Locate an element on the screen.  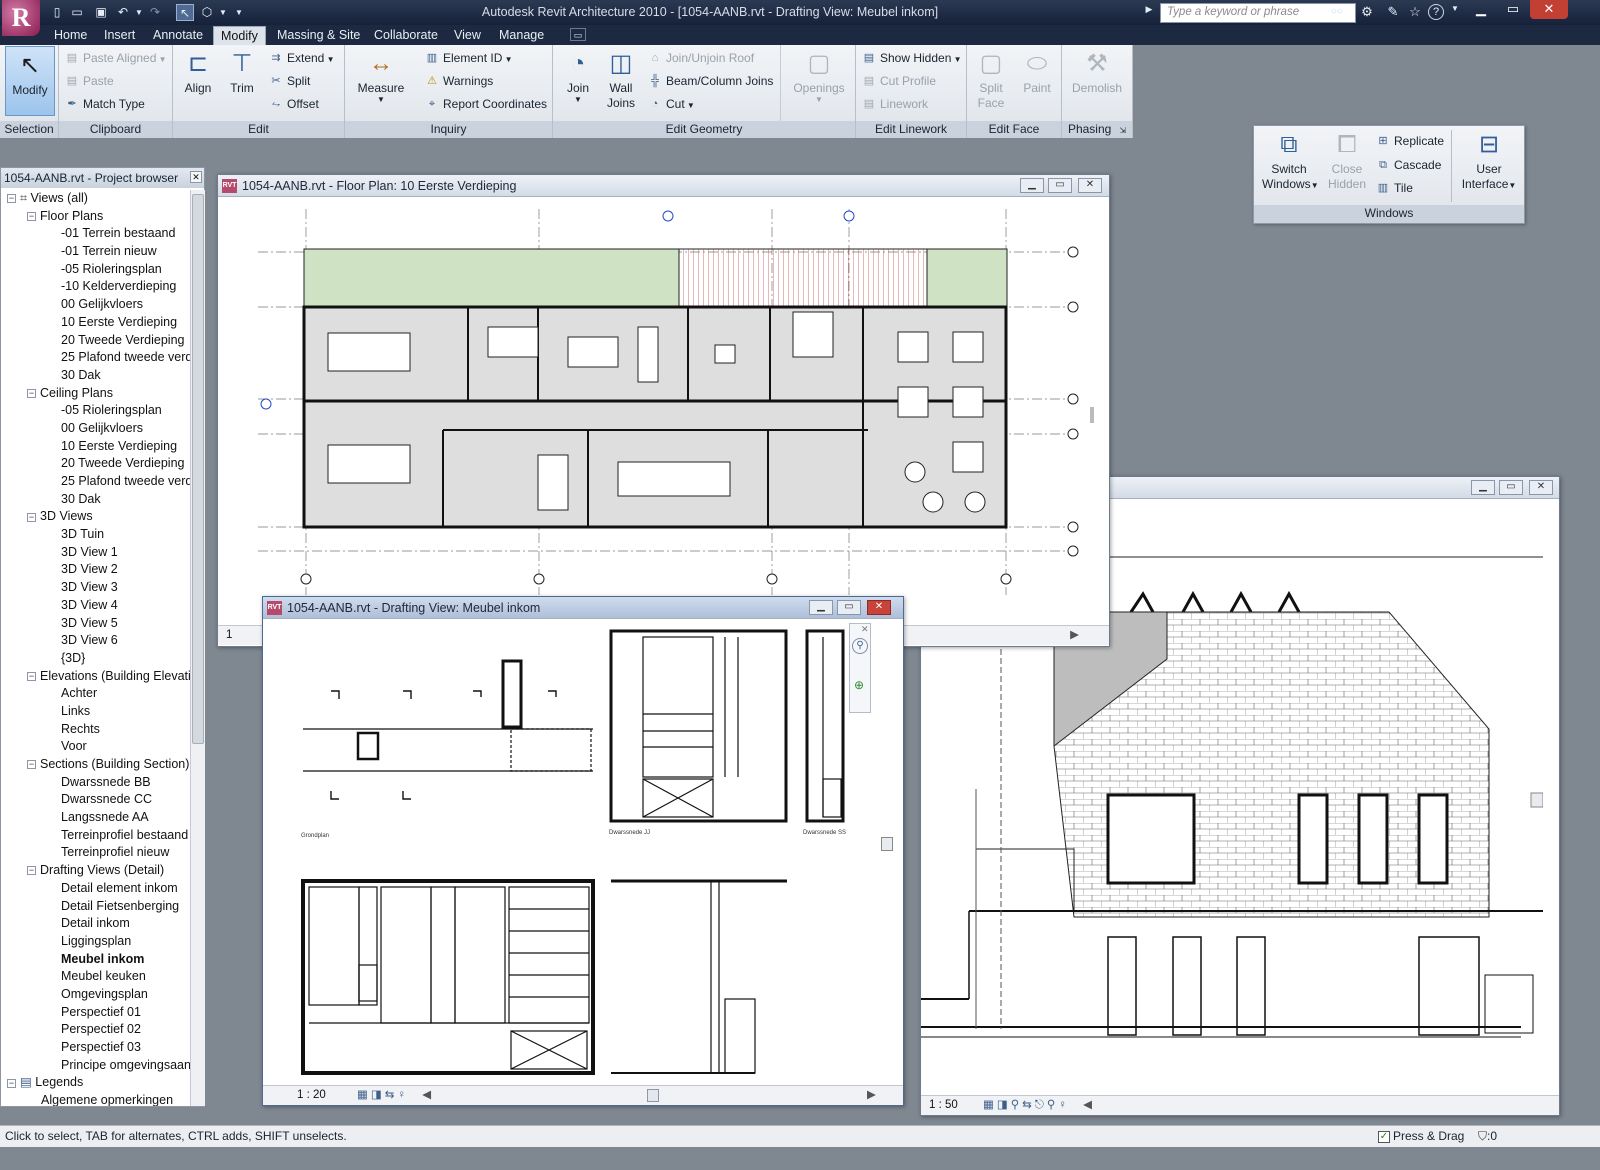
drafting-restore-button: ▭ is located at coordinates (849, 607).